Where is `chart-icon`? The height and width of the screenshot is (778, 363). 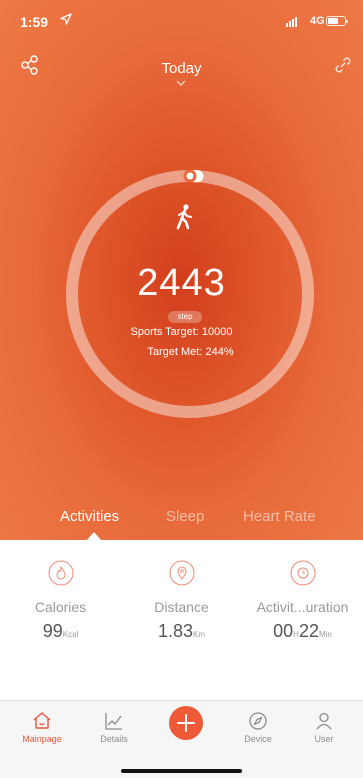 chart-icon is located at coordinates (113, 721).